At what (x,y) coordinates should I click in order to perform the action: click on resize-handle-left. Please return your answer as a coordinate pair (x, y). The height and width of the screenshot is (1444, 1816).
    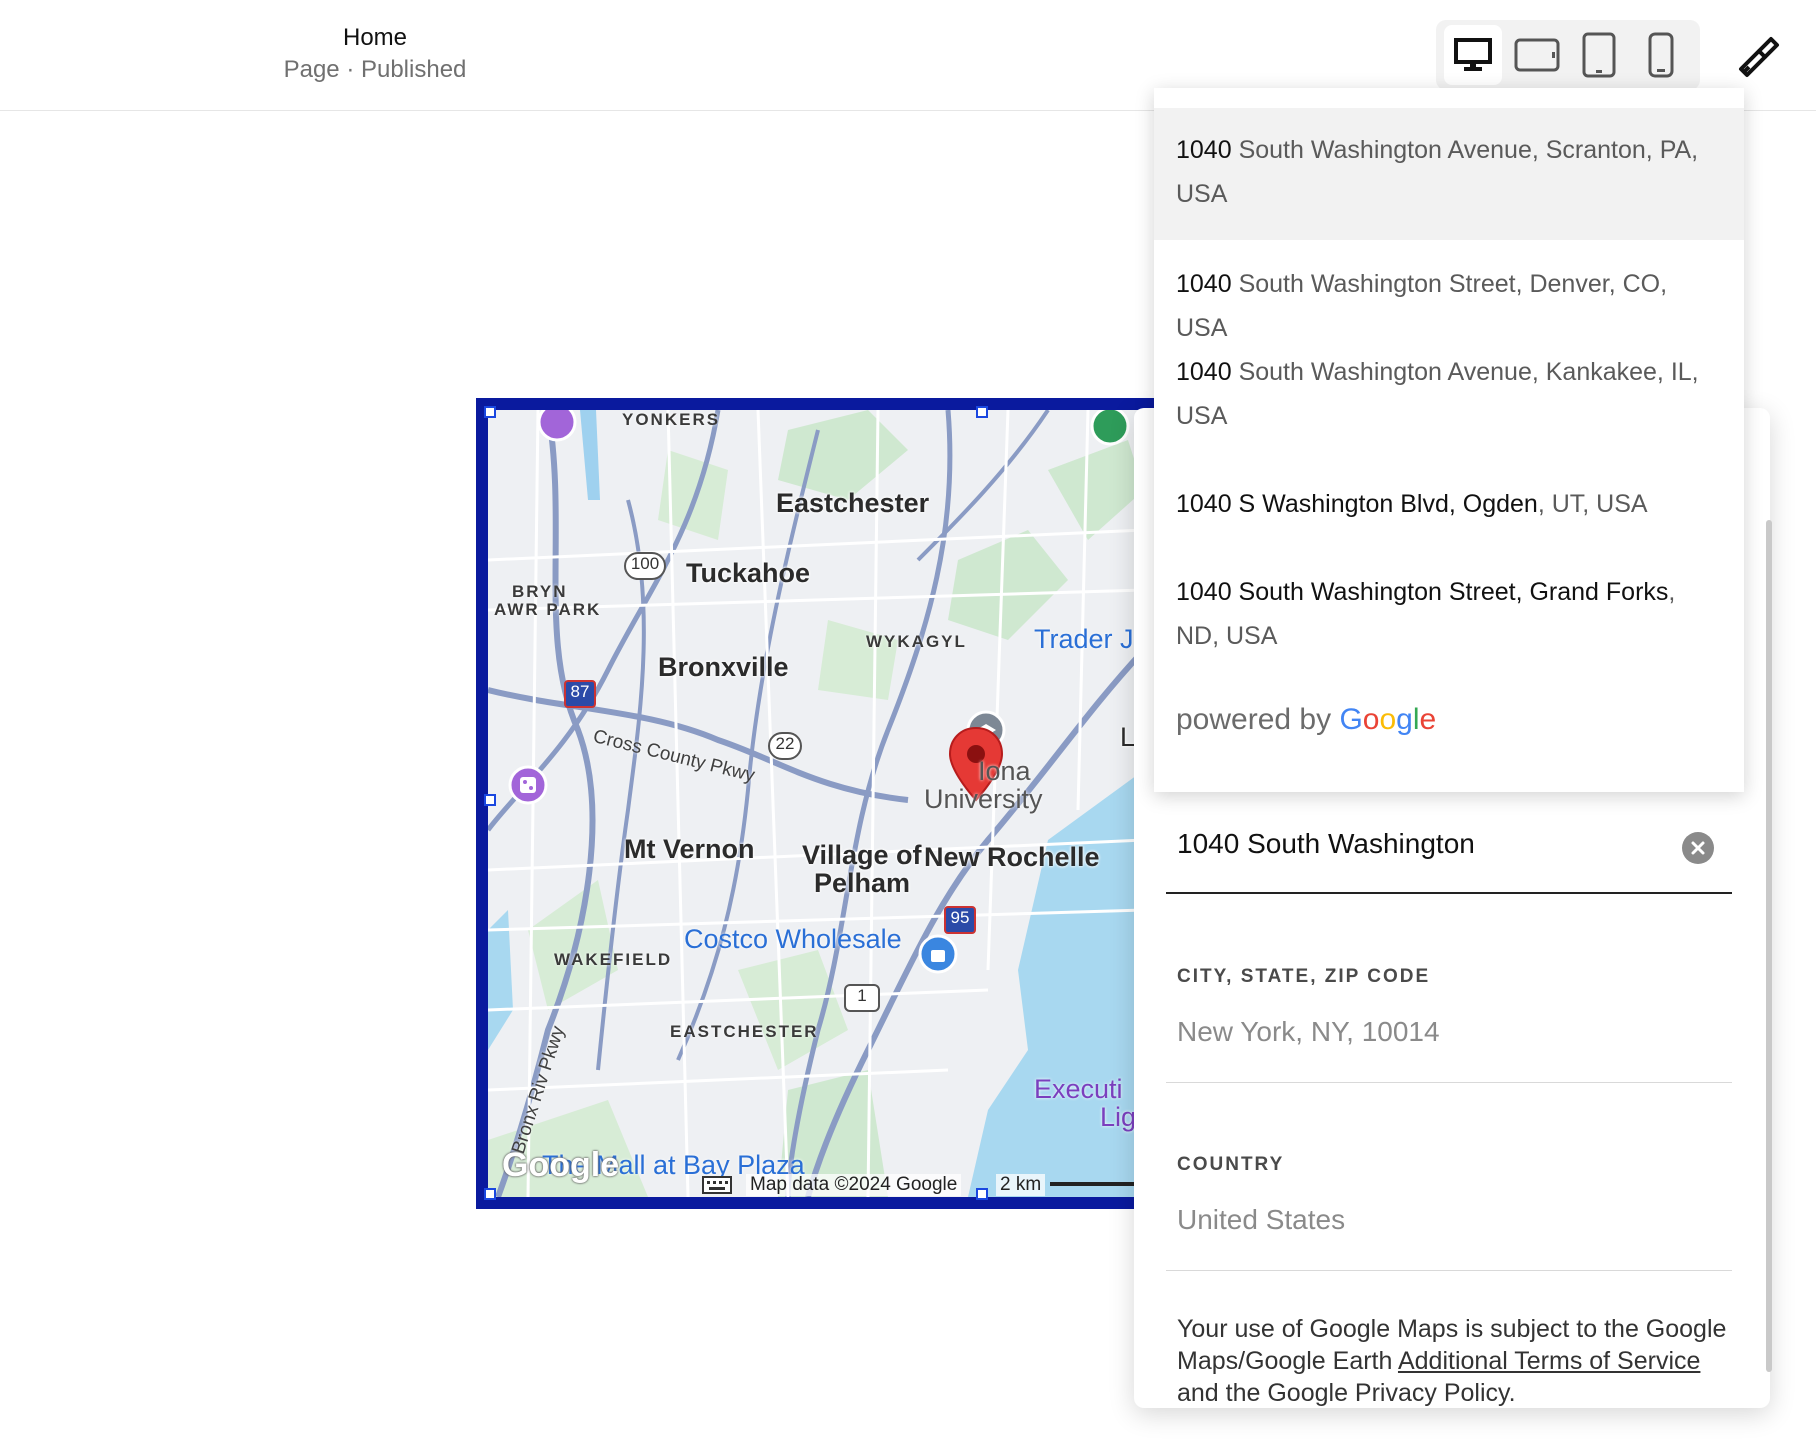
    Looking at the image, I should click on (490, 800).